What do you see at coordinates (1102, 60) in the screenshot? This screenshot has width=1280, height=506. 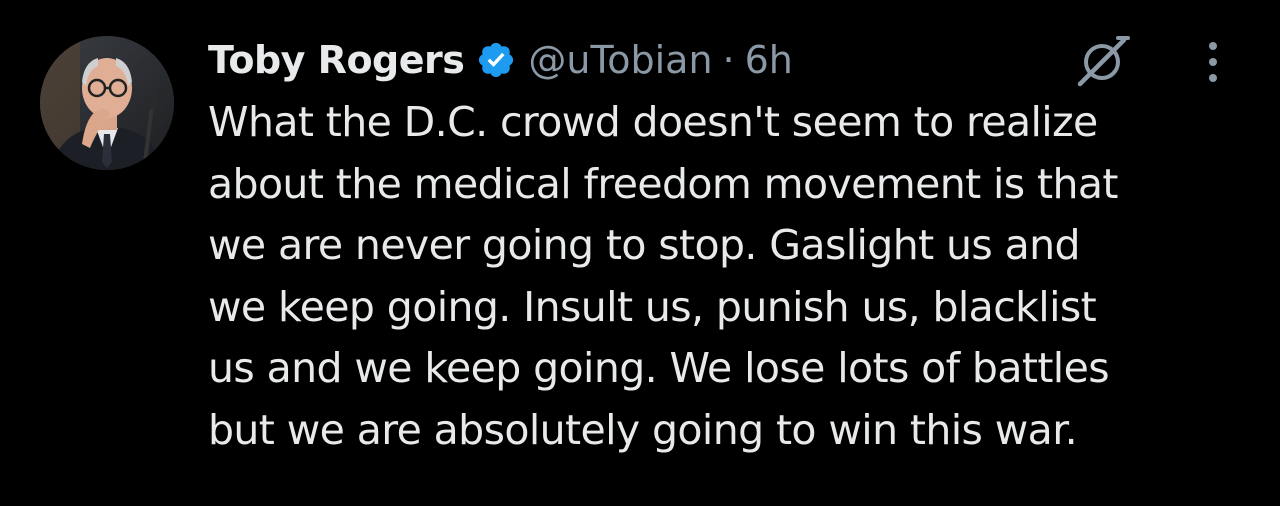 I see `grok-icon` at bounding box center [1102, 60].